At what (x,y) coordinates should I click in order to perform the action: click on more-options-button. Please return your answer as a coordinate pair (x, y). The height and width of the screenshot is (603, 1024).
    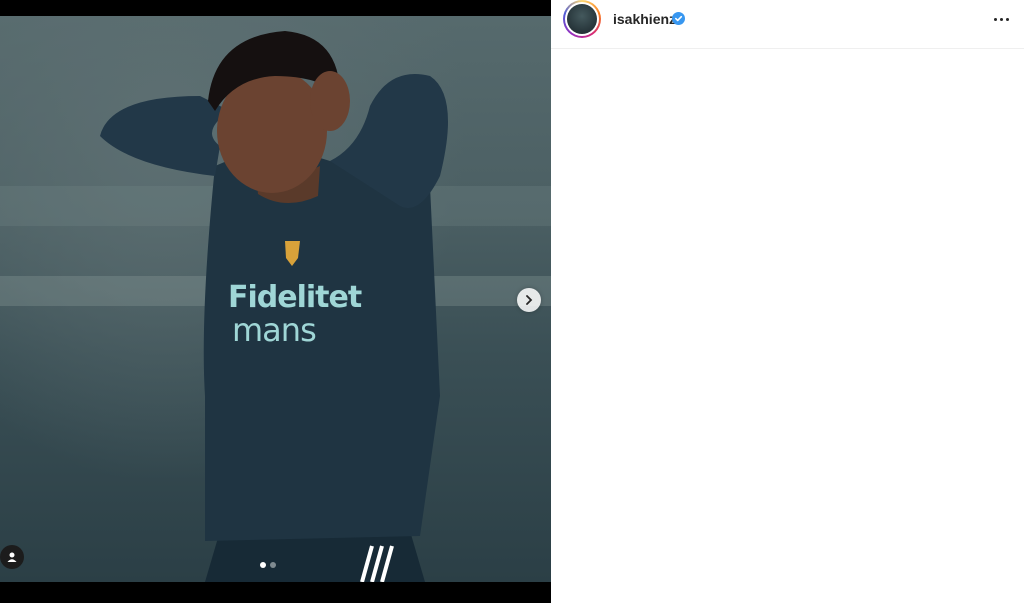
    Looking at the image, I should click on (1001, 19).